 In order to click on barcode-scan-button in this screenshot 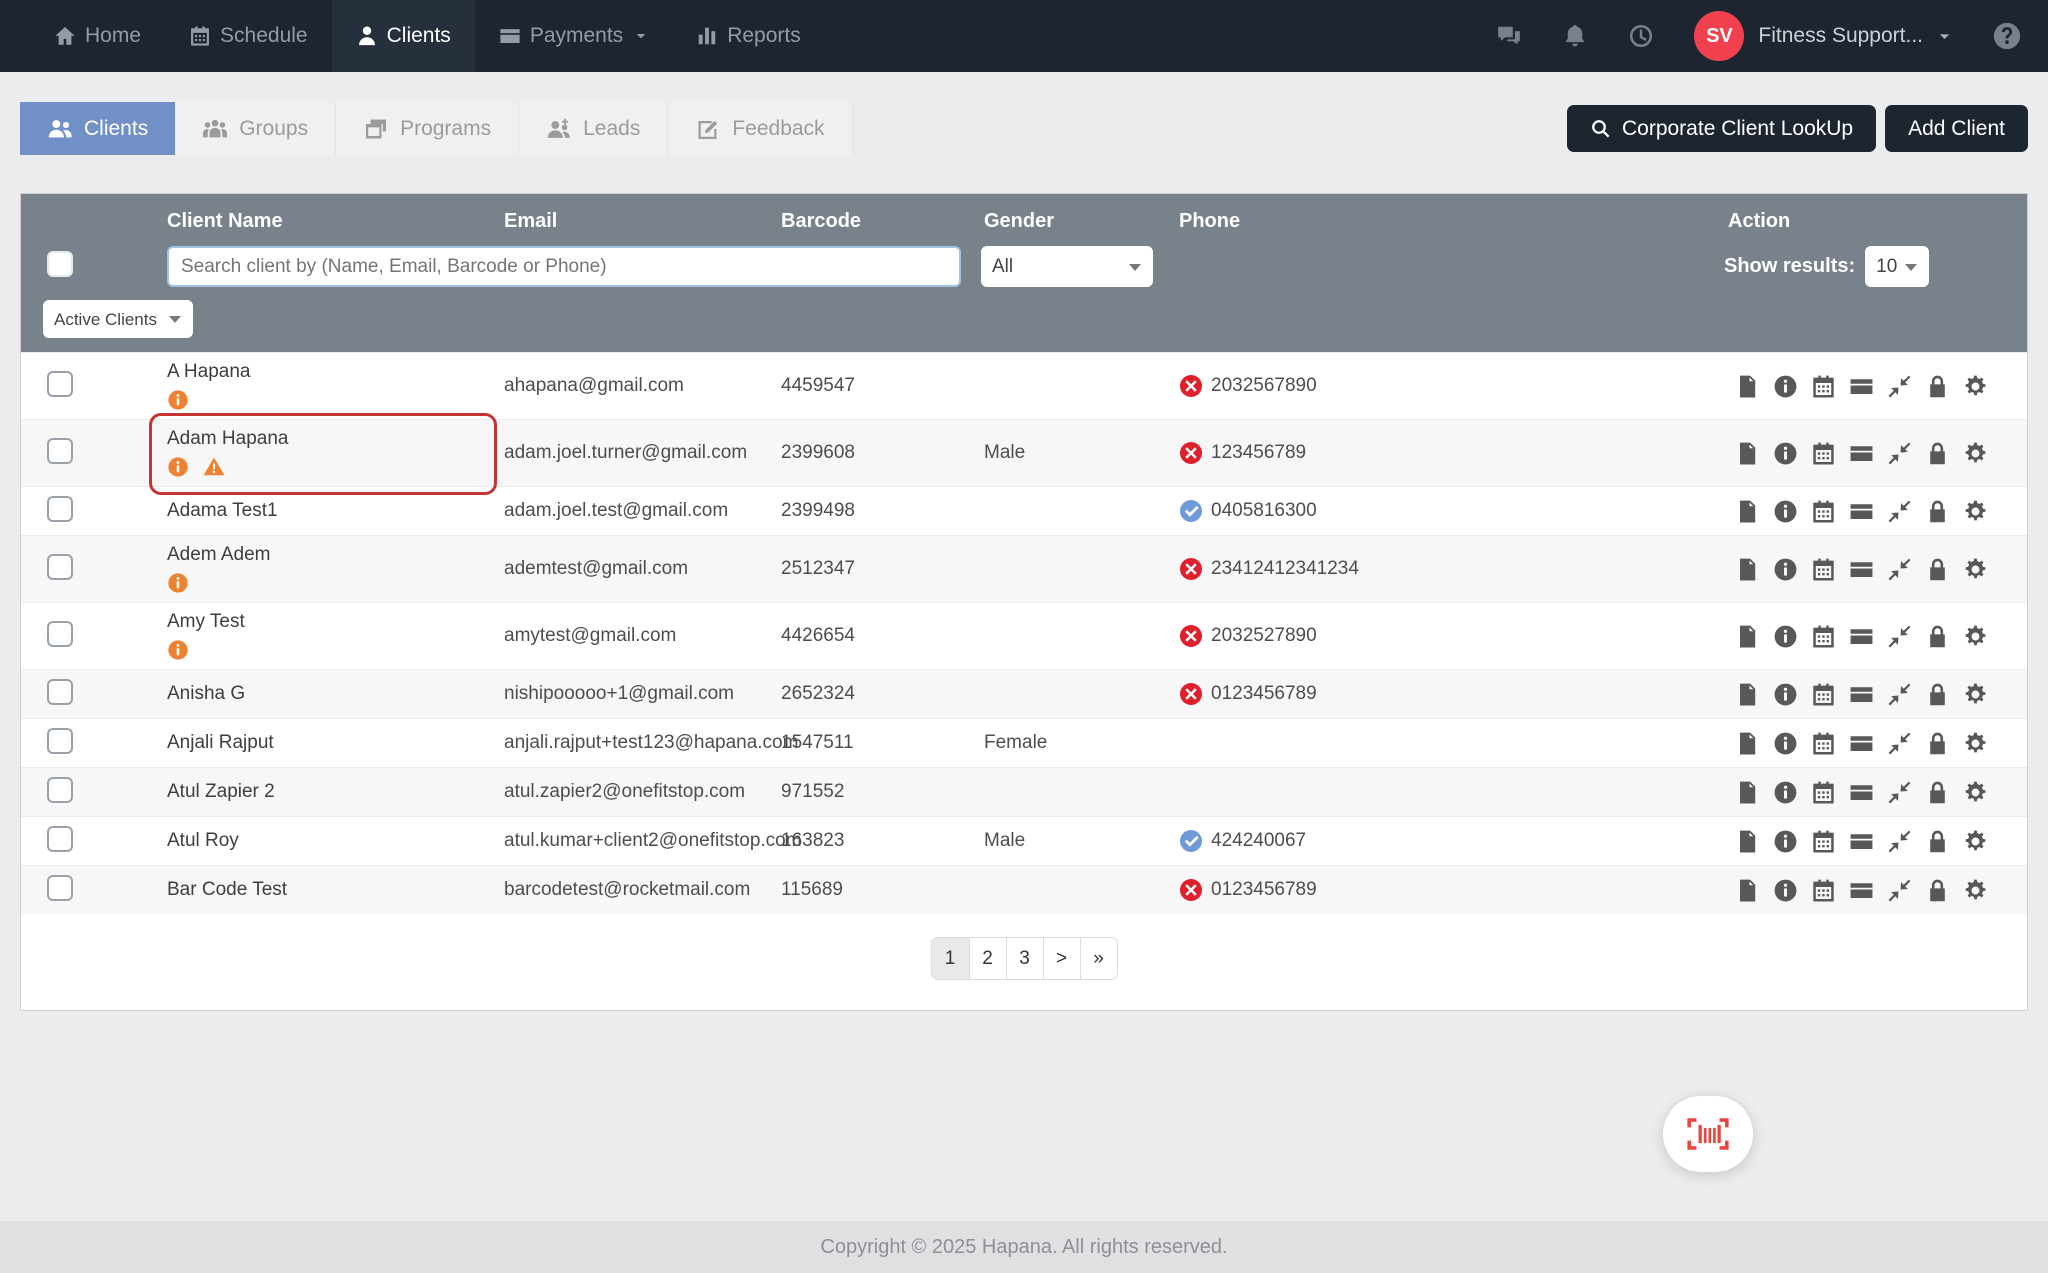, I will do `click(1708, 1134)`.